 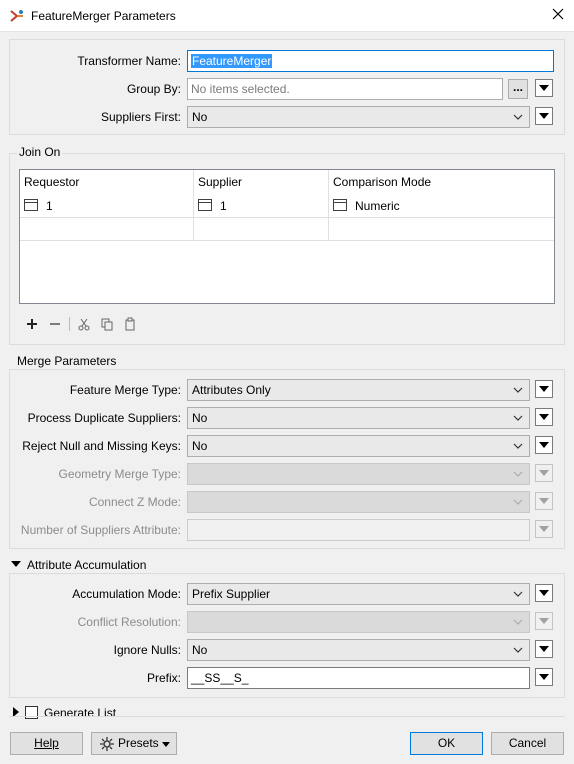 I want to click on window-title: FeatureMerger Parameters, so click(x=103, y=16).